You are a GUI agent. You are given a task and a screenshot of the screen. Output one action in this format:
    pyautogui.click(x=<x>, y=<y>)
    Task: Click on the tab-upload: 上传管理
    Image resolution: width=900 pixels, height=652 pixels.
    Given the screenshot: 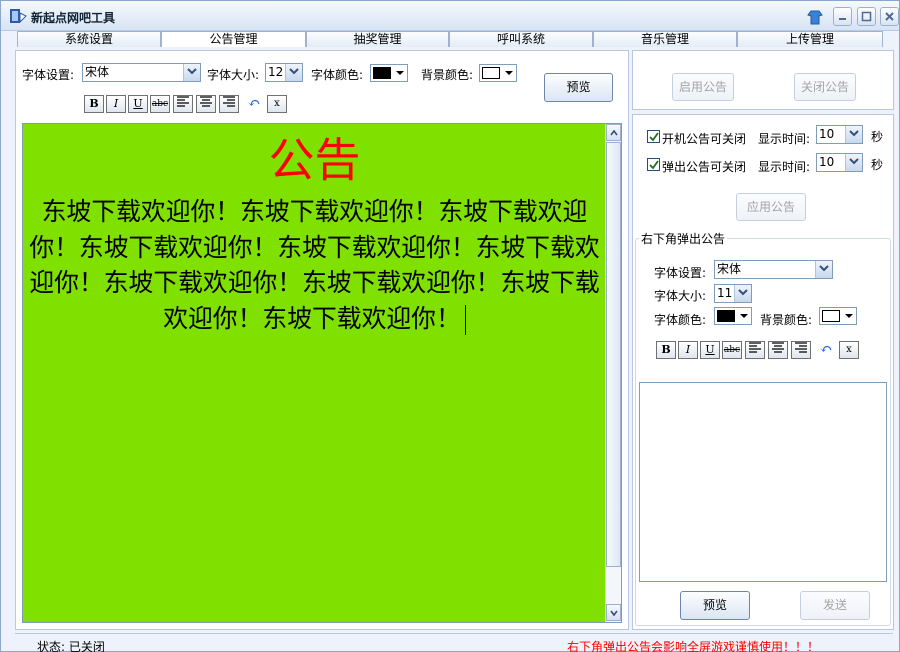 What is the action you would take?
    pyautogui.click(x=810, y=39)
    